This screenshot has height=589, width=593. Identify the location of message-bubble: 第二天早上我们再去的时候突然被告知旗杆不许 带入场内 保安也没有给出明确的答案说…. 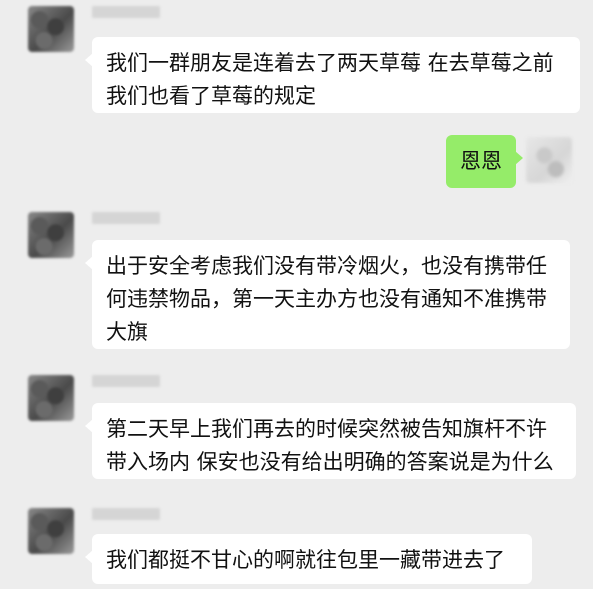
(330, 441).